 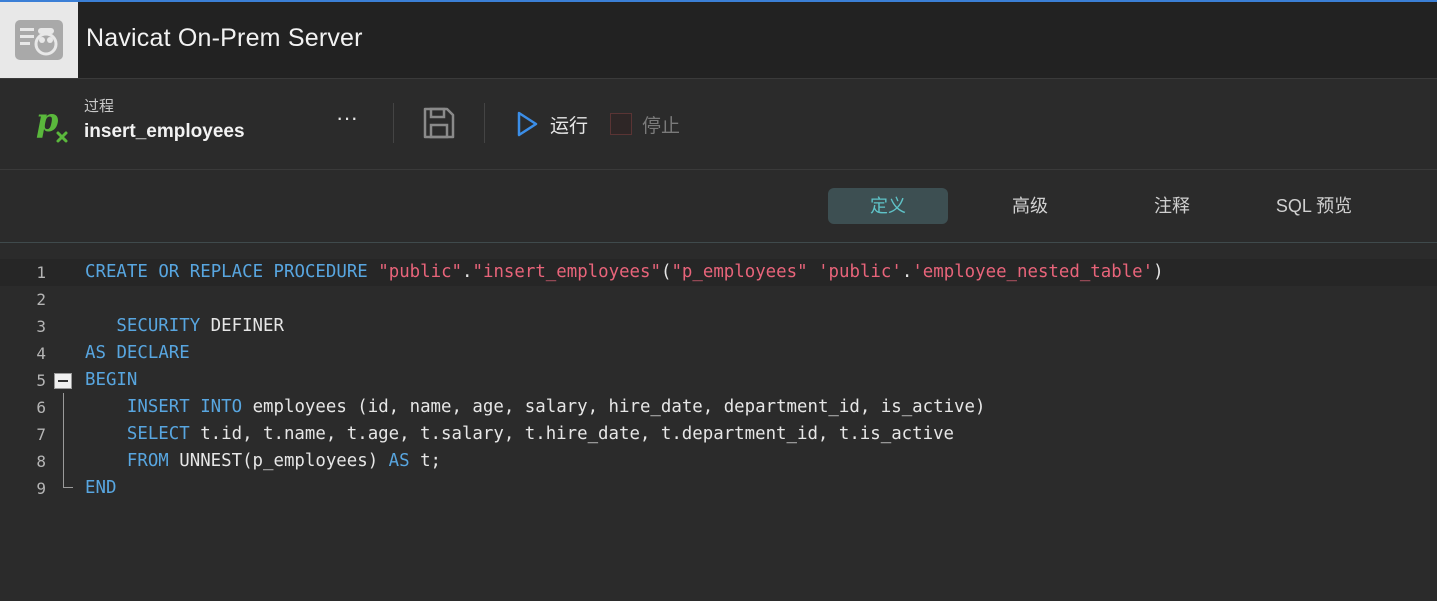 What do you see at coordinates (860, 272) in the screenshot?
I see `sql-string: 'public'` at bounding box center [860, 272].